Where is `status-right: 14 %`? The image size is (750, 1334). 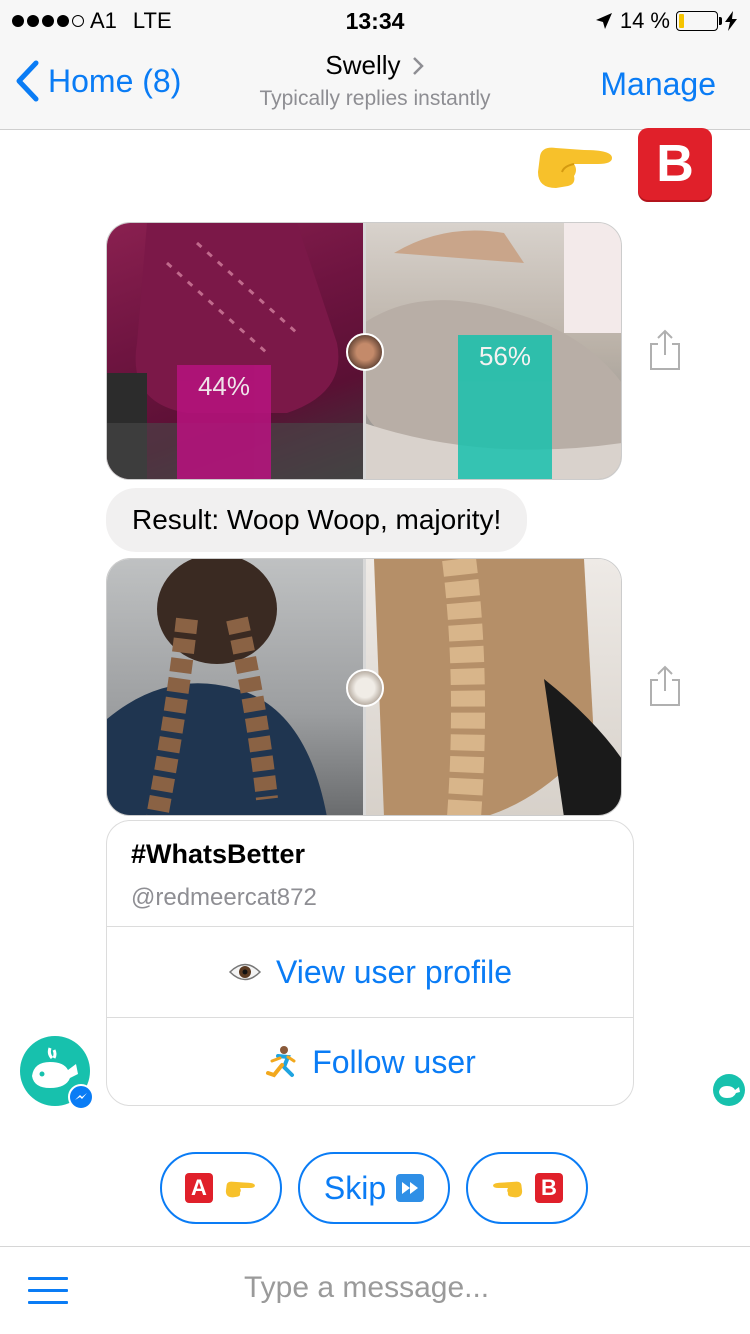 status-right: 14 % is located at coordinates (666, 21).